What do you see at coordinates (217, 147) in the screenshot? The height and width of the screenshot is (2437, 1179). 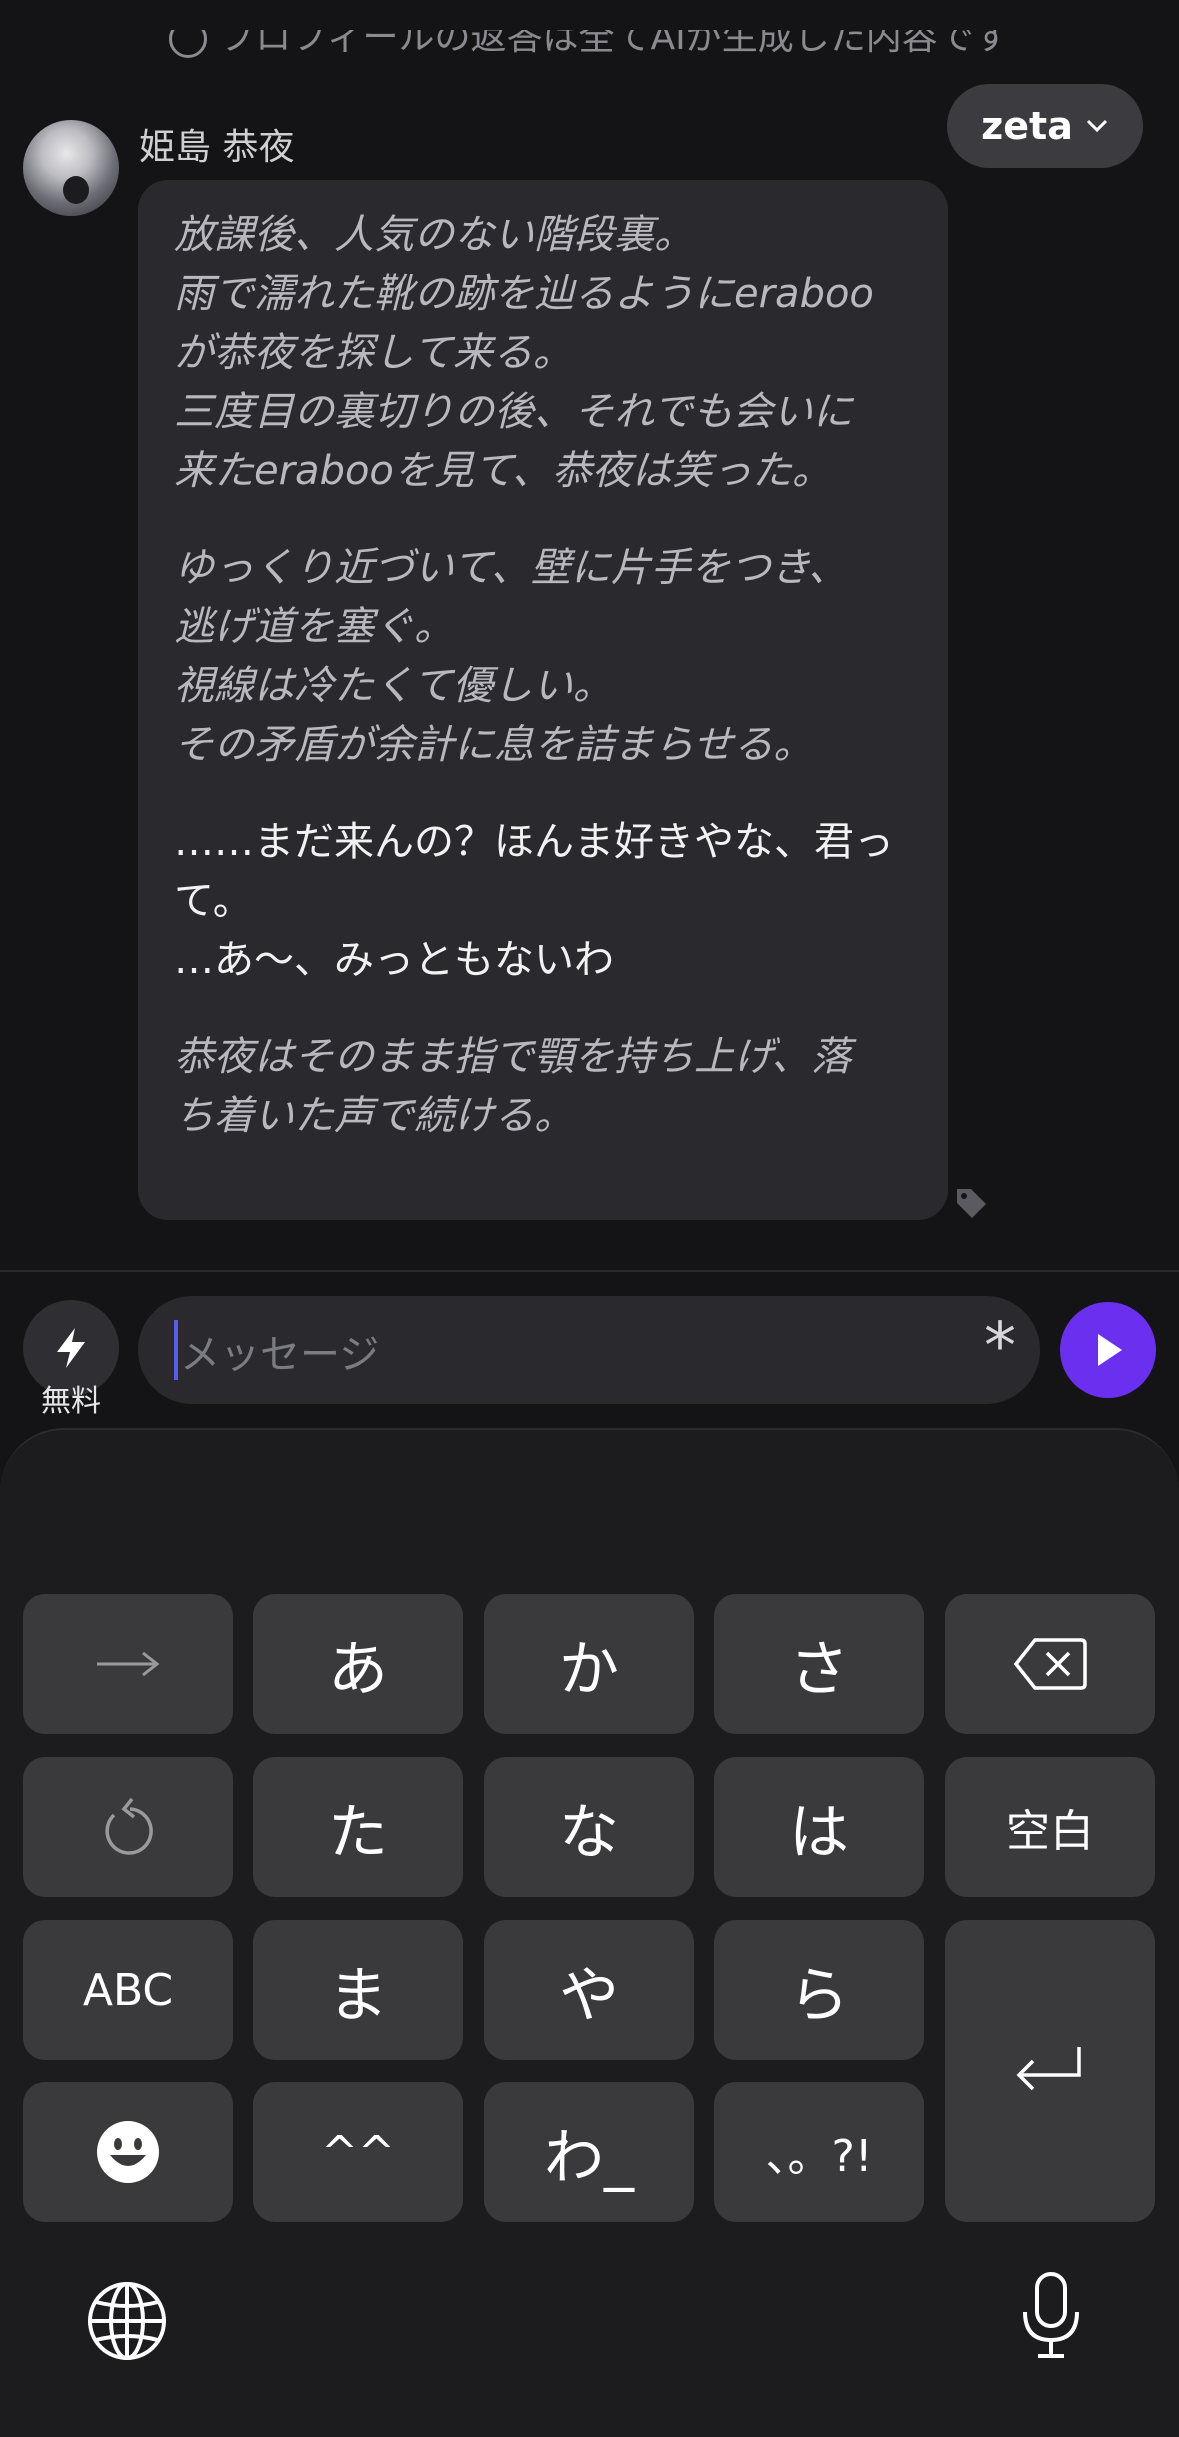 I see `character-name: 姫島 恭夜` at bounding box center [217, 147].